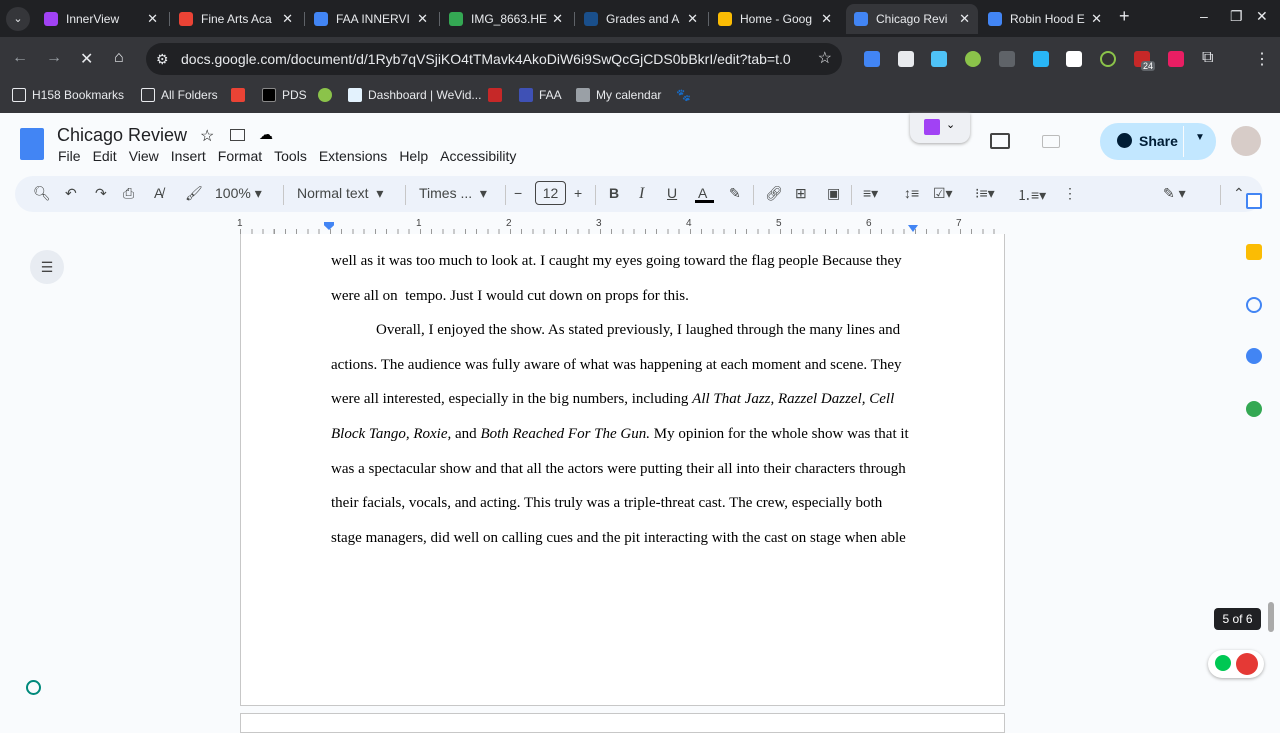  Describe the element at coordinates (641, 194) in the screenshot. I see `italic-button: I` at that location.